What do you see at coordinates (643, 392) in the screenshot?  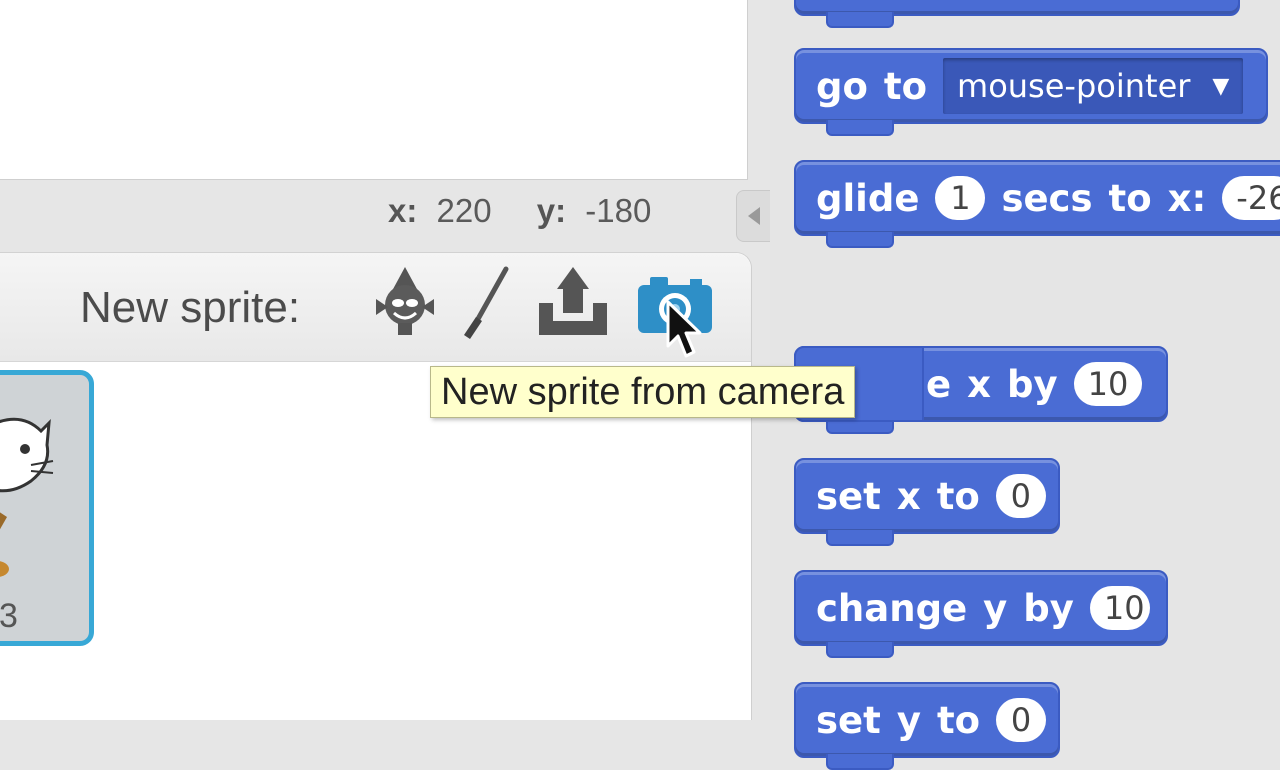 I see `camera-tooltip: New sprite from camera` at bounding box center [643, 392].